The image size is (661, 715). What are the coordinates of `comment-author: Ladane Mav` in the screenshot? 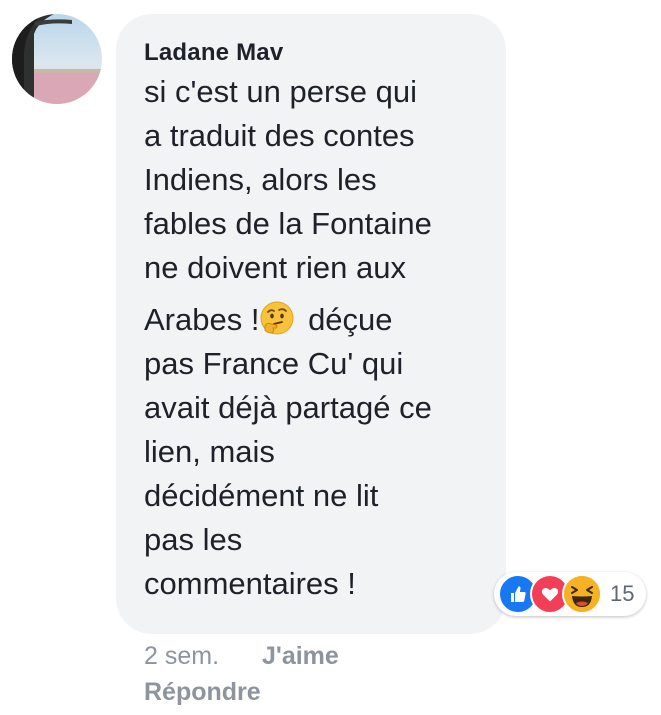 It's located at (312, 53).